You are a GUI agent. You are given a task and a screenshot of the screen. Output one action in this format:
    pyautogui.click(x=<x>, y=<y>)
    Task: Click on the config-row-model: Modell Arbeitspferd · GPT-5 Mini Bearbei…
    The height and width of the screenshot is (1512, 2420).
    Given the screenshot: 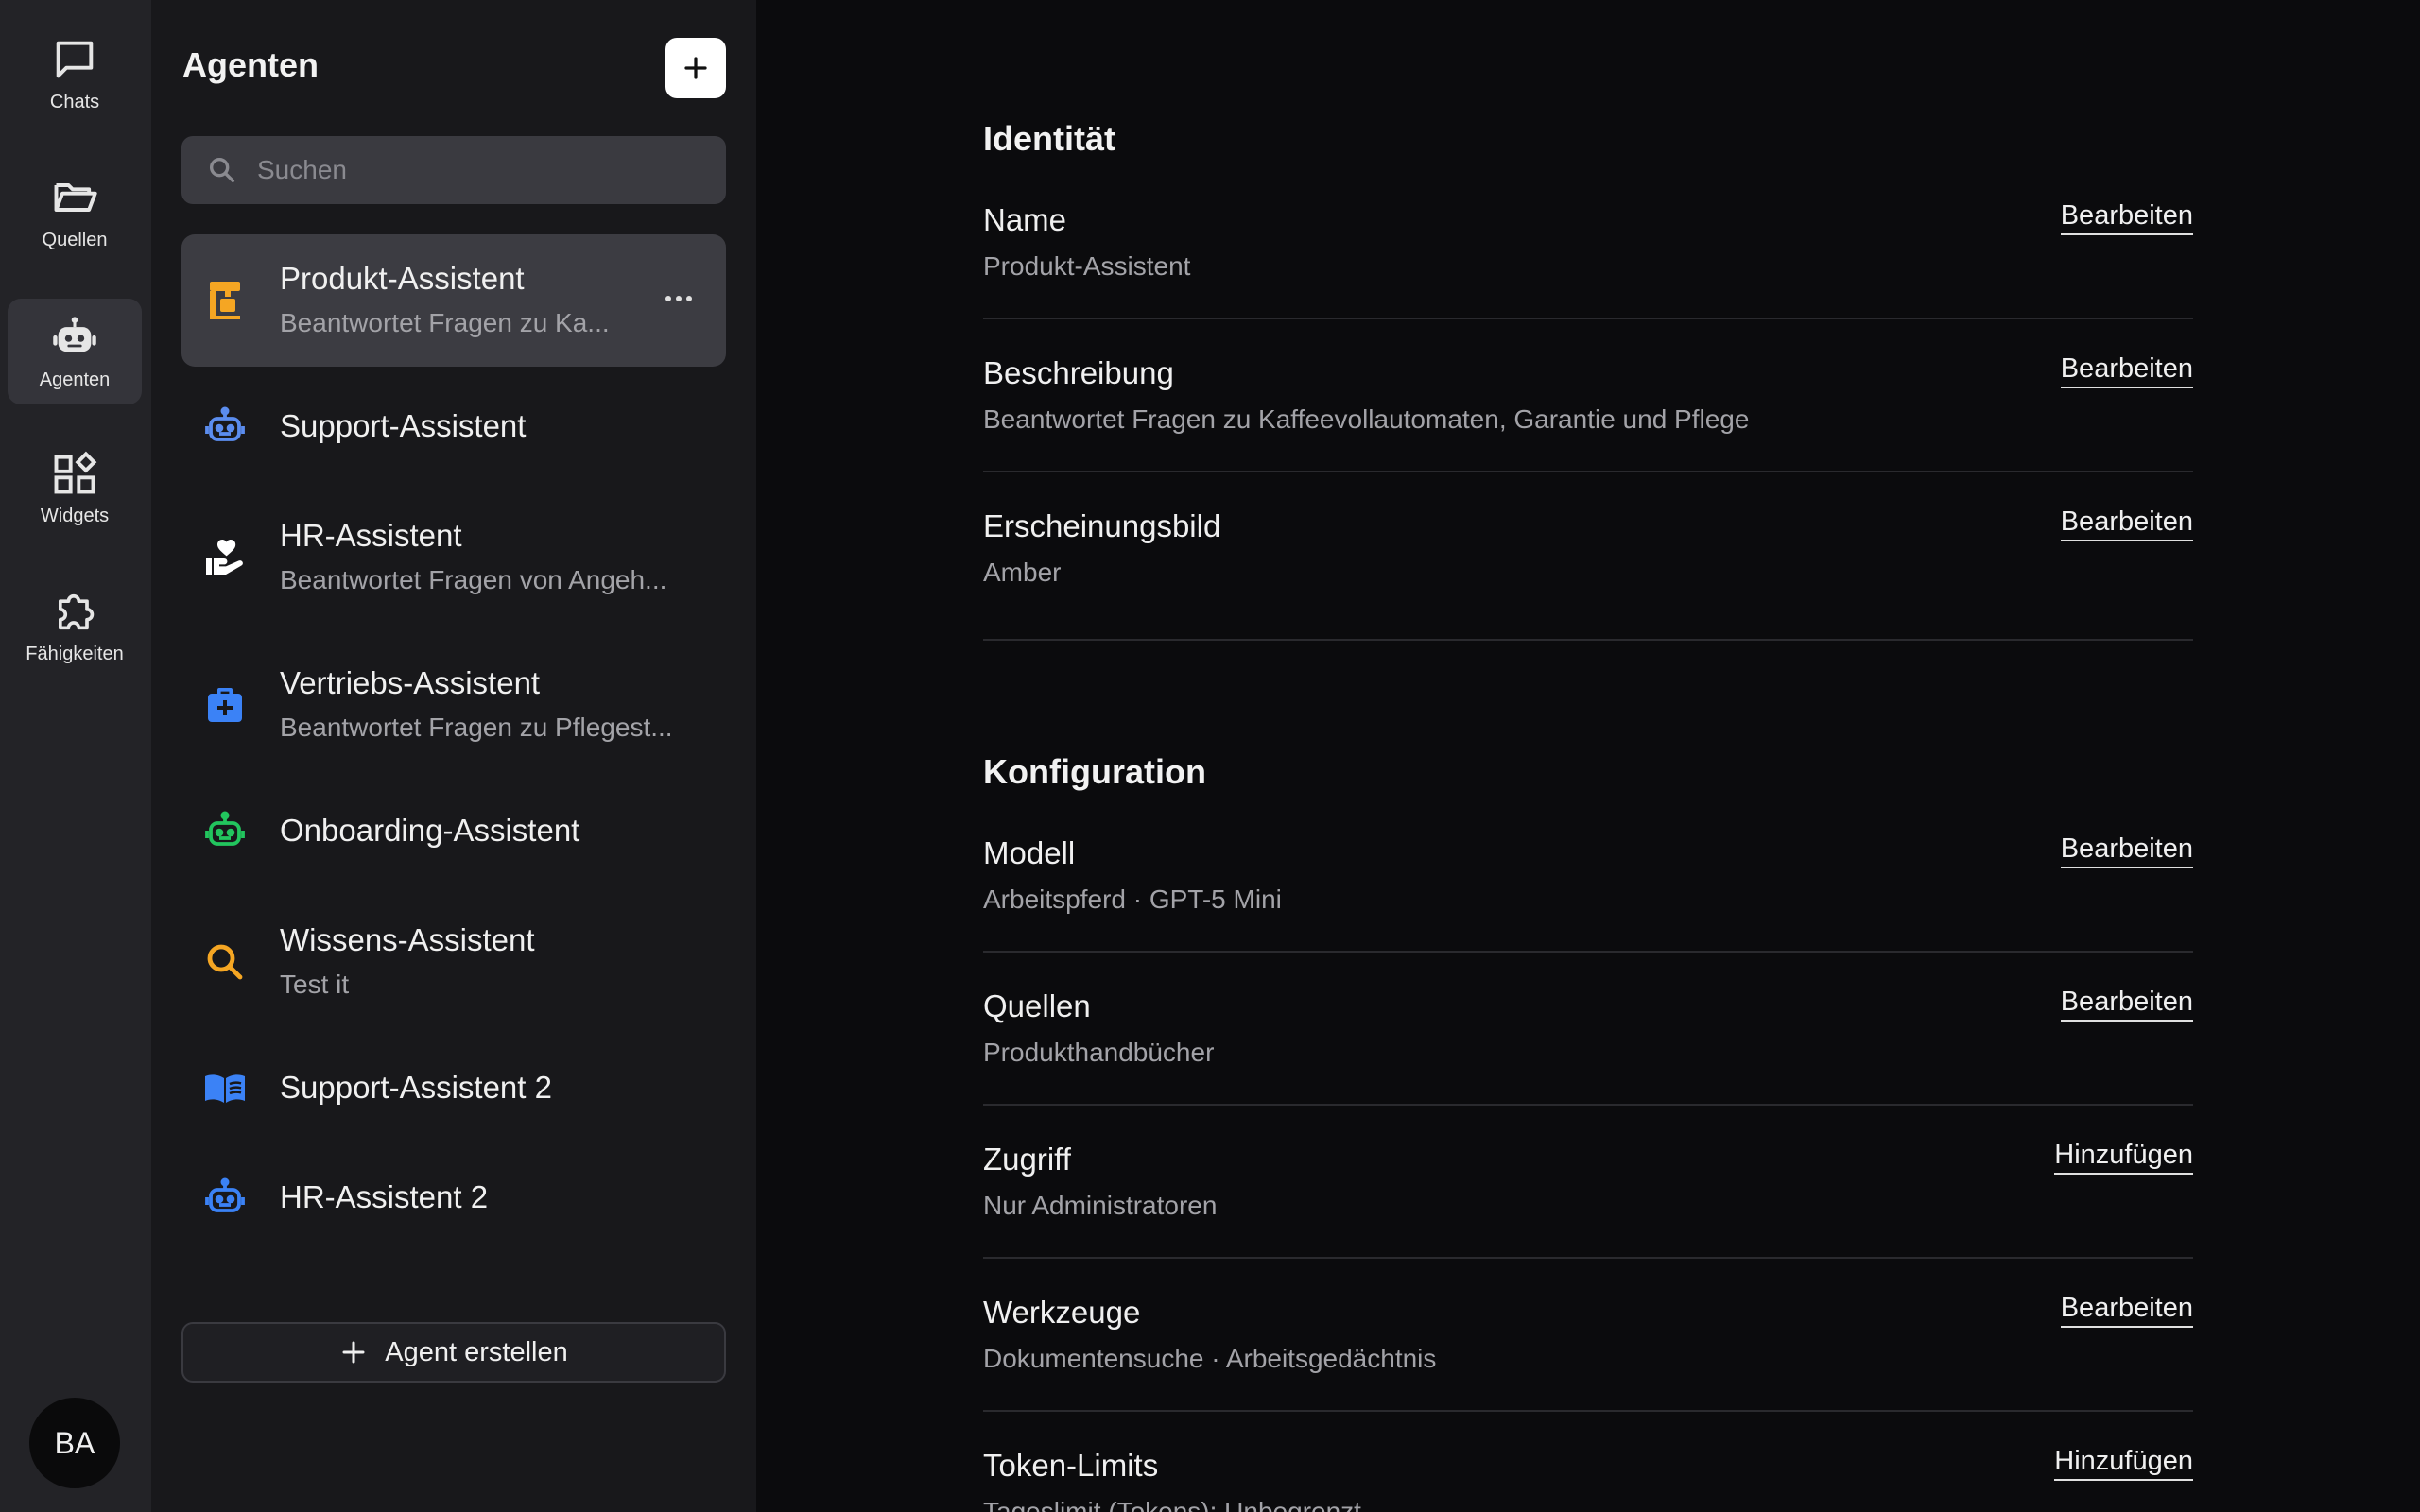 What is the action you would take?
    pyautogui.click(x=1588, y=893)
    